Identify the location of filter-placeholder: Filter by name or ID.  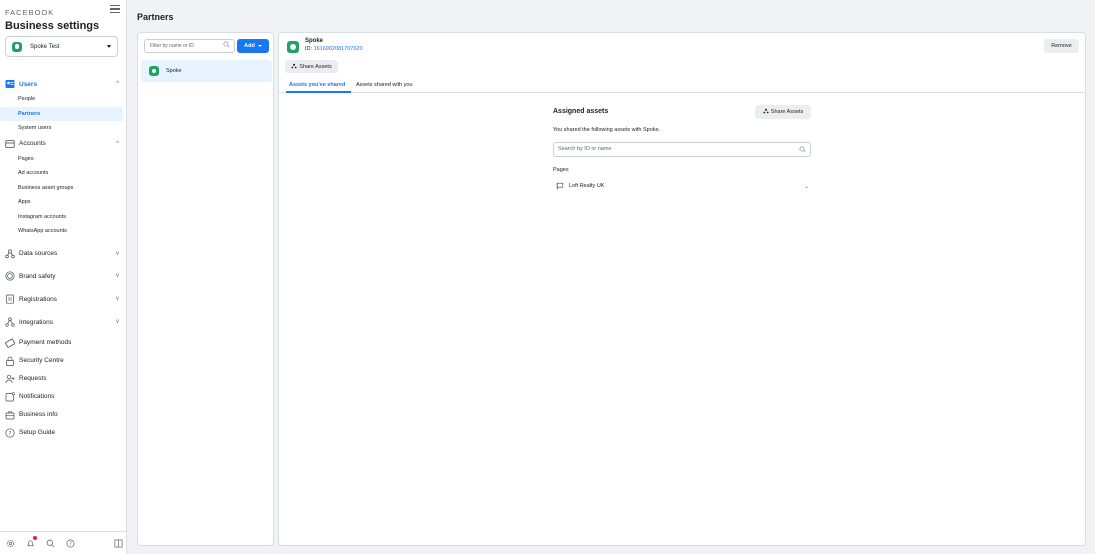
(172, 46).